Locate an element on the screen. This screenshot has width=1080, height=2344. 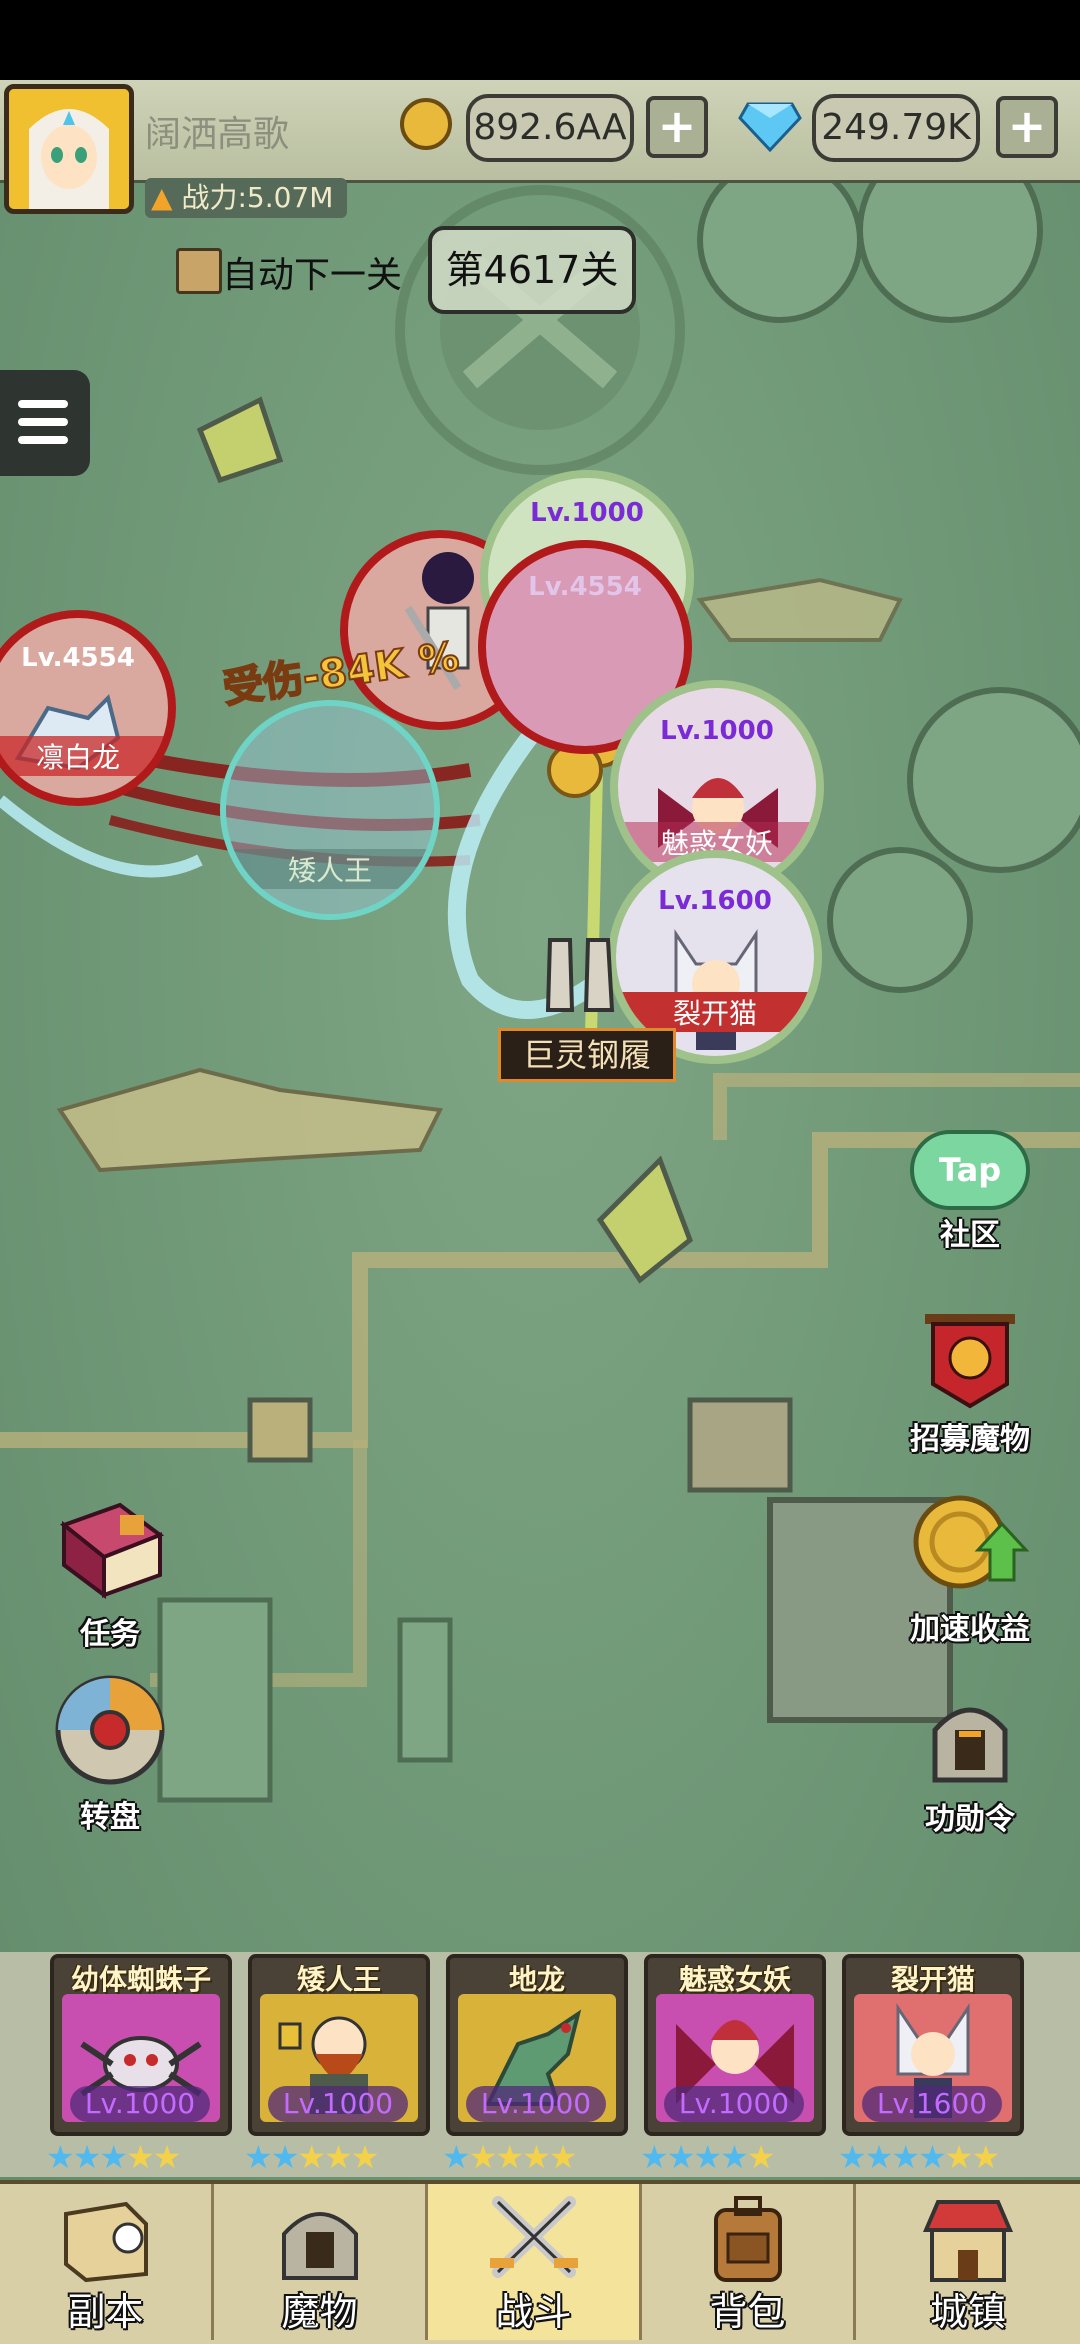
status-bar is located at coordinates (540, 40).